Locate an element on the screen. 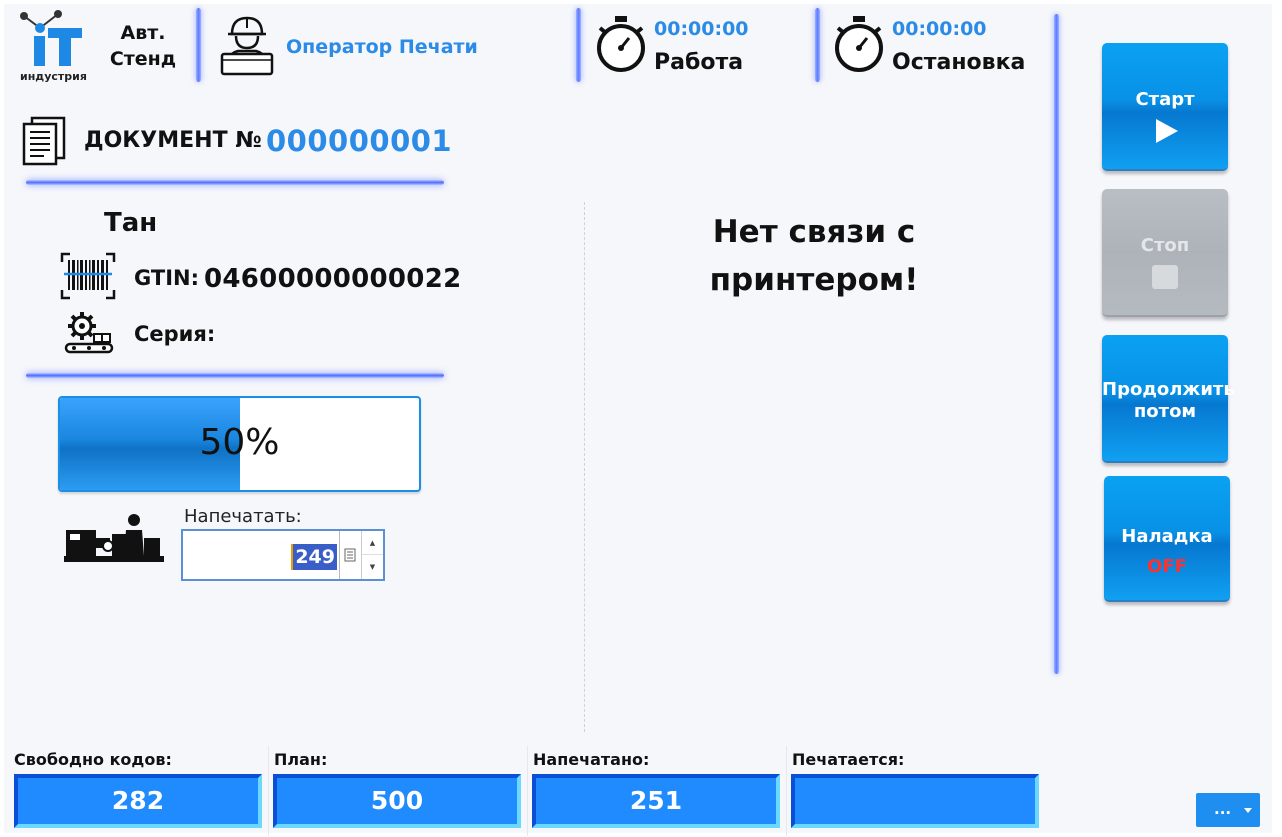 The image size is (1282, 837). play-icon is located at coordinates (1167, 131).